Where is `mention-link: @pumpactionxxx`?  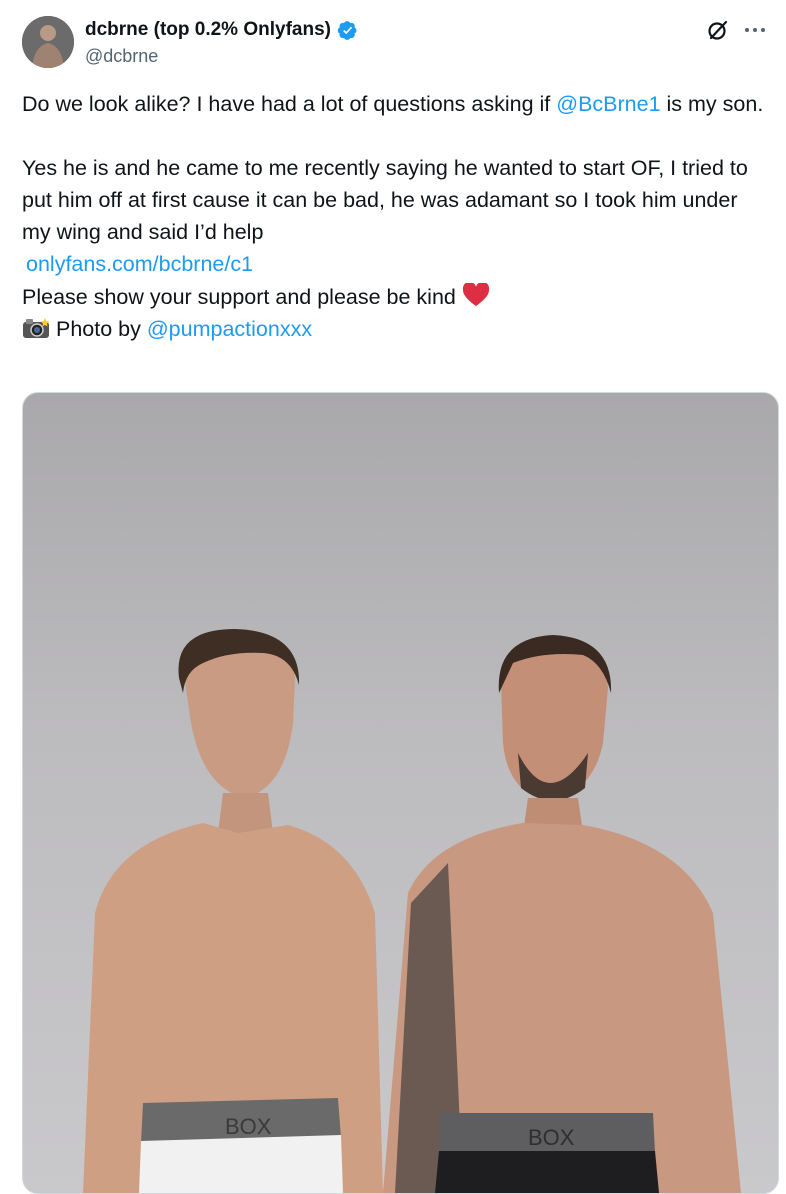 mention-link: @pumpactionxxx is located at coordinates (229, 329).